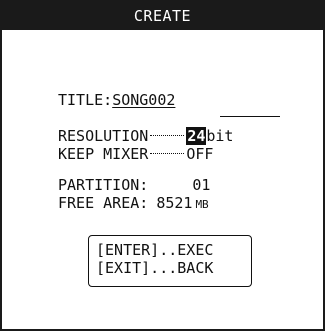 The height and width of the screenshot is (331, 325). I want to click on key-help-box: [ENTER]..EXEC [EXIT]...BACK, so click(170, 261).